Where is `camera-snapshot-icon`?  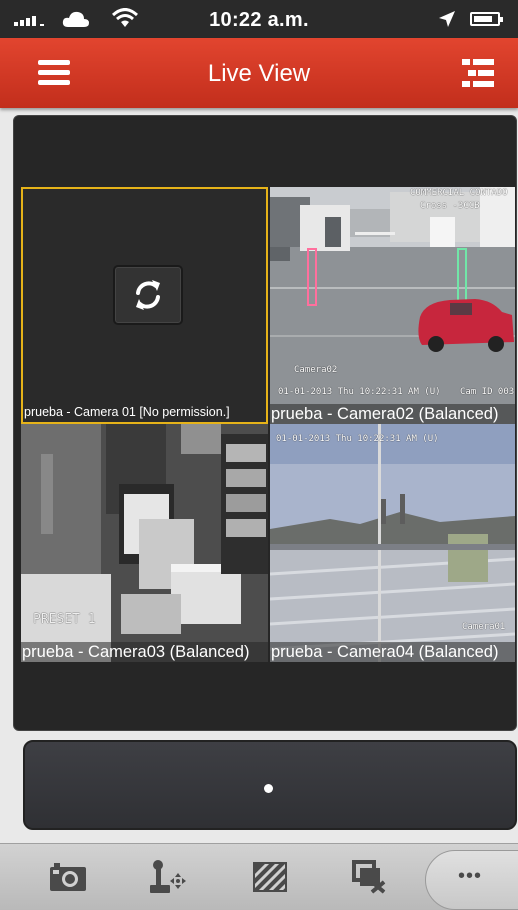 camera-snapshot-icon is located at coordinates (68, 877).